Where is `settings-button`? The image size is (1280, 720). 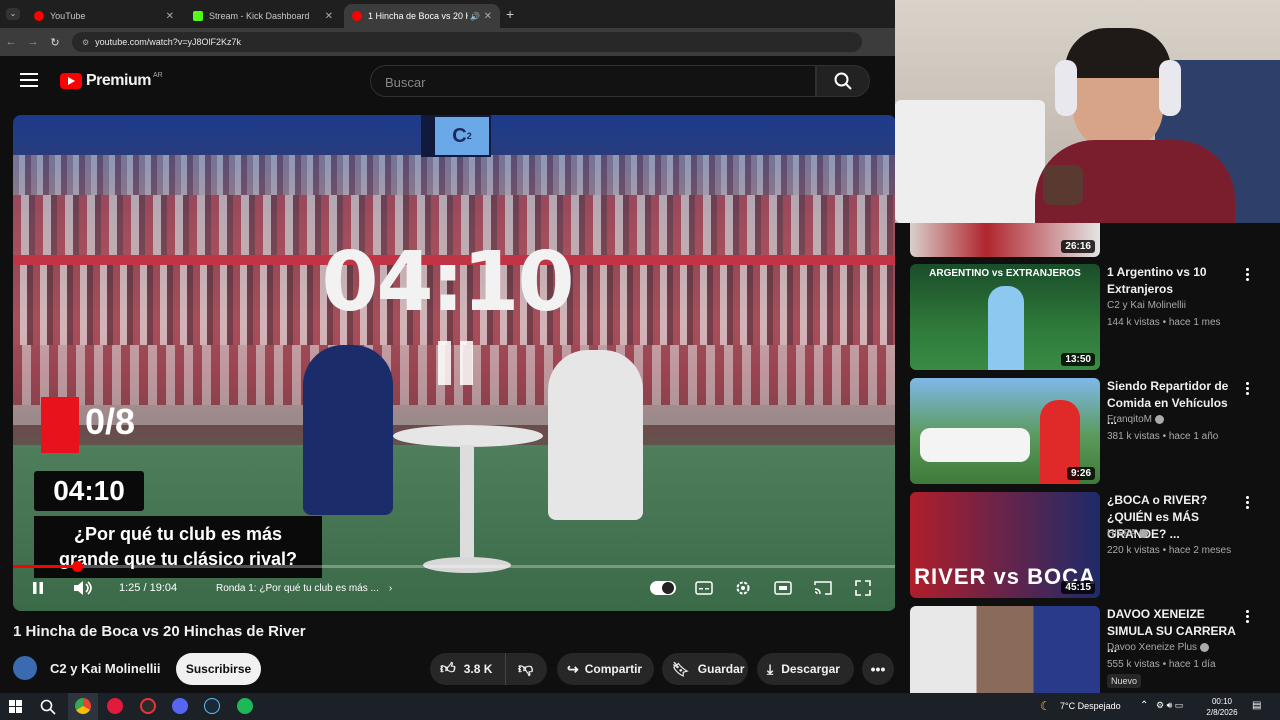
settings-button is located at coordinates (743, 588).